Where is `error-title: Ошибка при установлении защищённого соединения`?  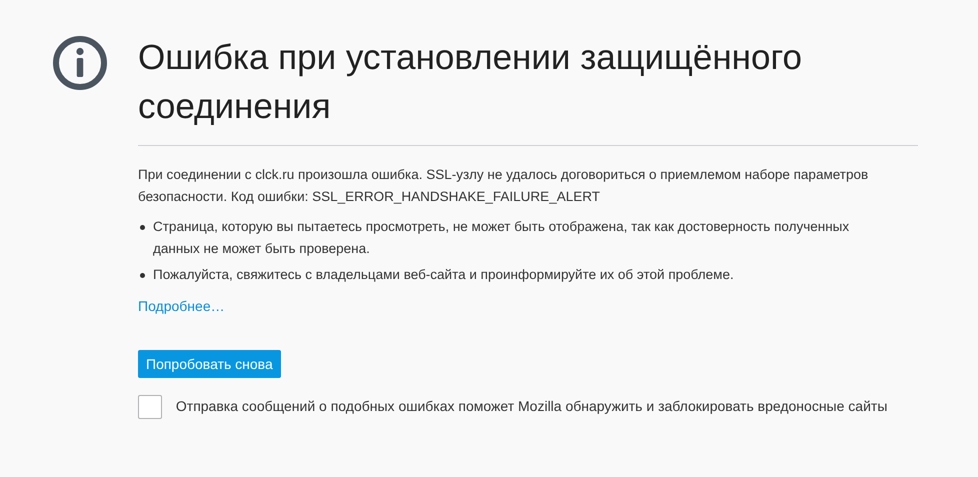
error-title: Ошибка при установлении защищённого соединения is located at coordinates (470, 82).